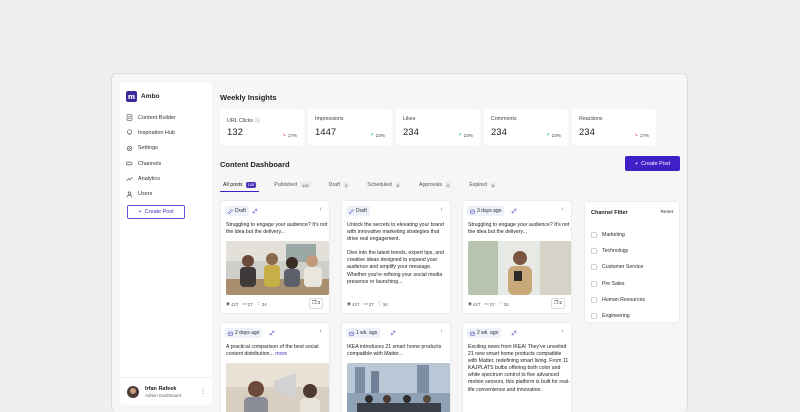  Describe the element at coordinates (167, 178) in the screenshot. I see `sidebar-item-analytics: Analytics` at that location.